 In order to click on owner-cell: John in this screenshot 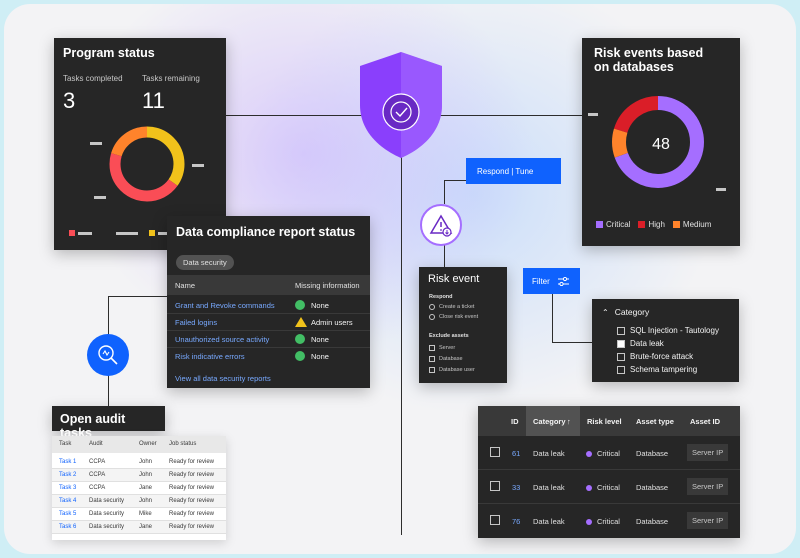, I will do `click(146, 501)`.